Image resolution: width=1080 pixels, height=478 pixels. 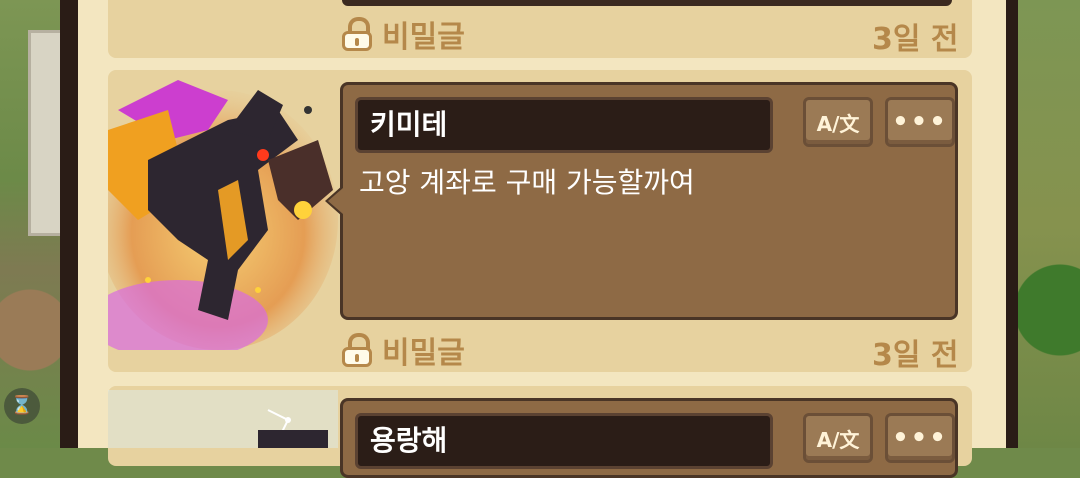 I want to click on message-bubble: 용랑해 A/文 •••, so click(x=649, y=438).